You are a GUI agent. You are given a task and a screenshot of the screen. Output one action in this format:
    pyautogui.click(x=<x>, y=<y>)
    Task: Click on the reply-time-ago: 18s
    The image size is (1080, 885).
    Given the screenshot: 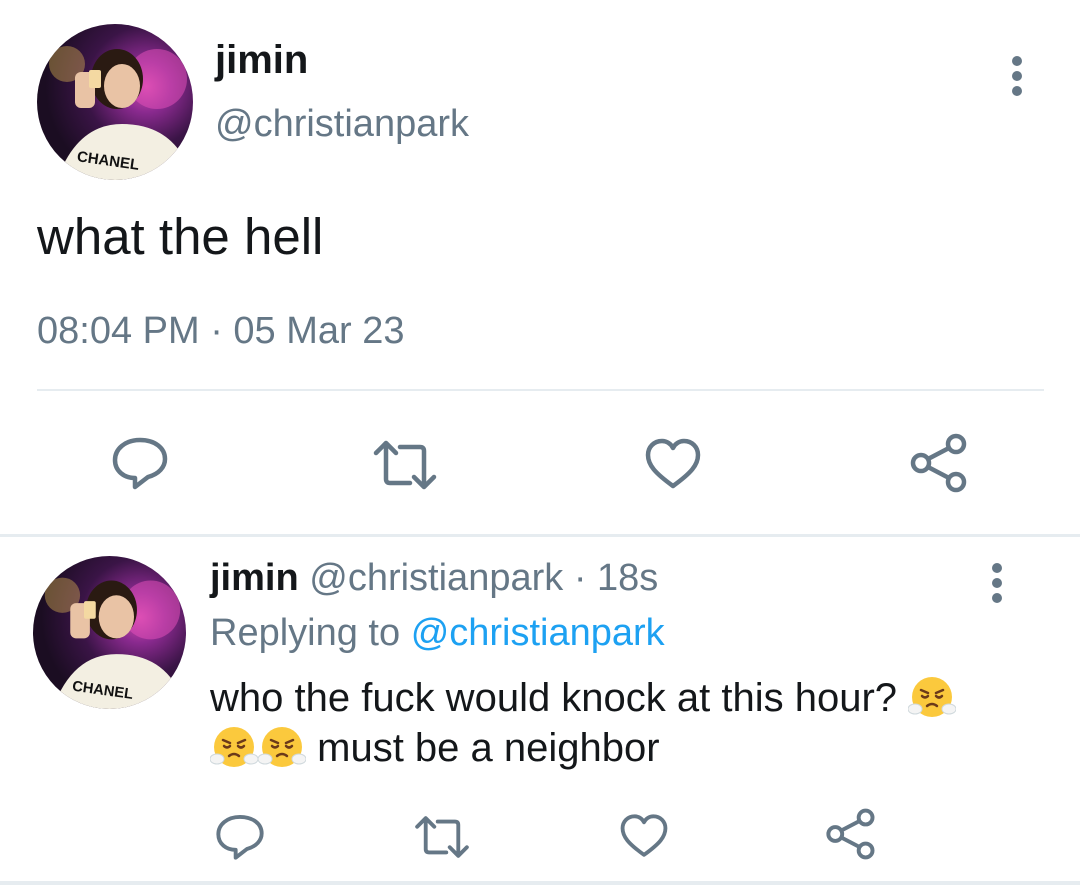 What is the action you would take?
    pyautogui.click(x=627, y=578)
    